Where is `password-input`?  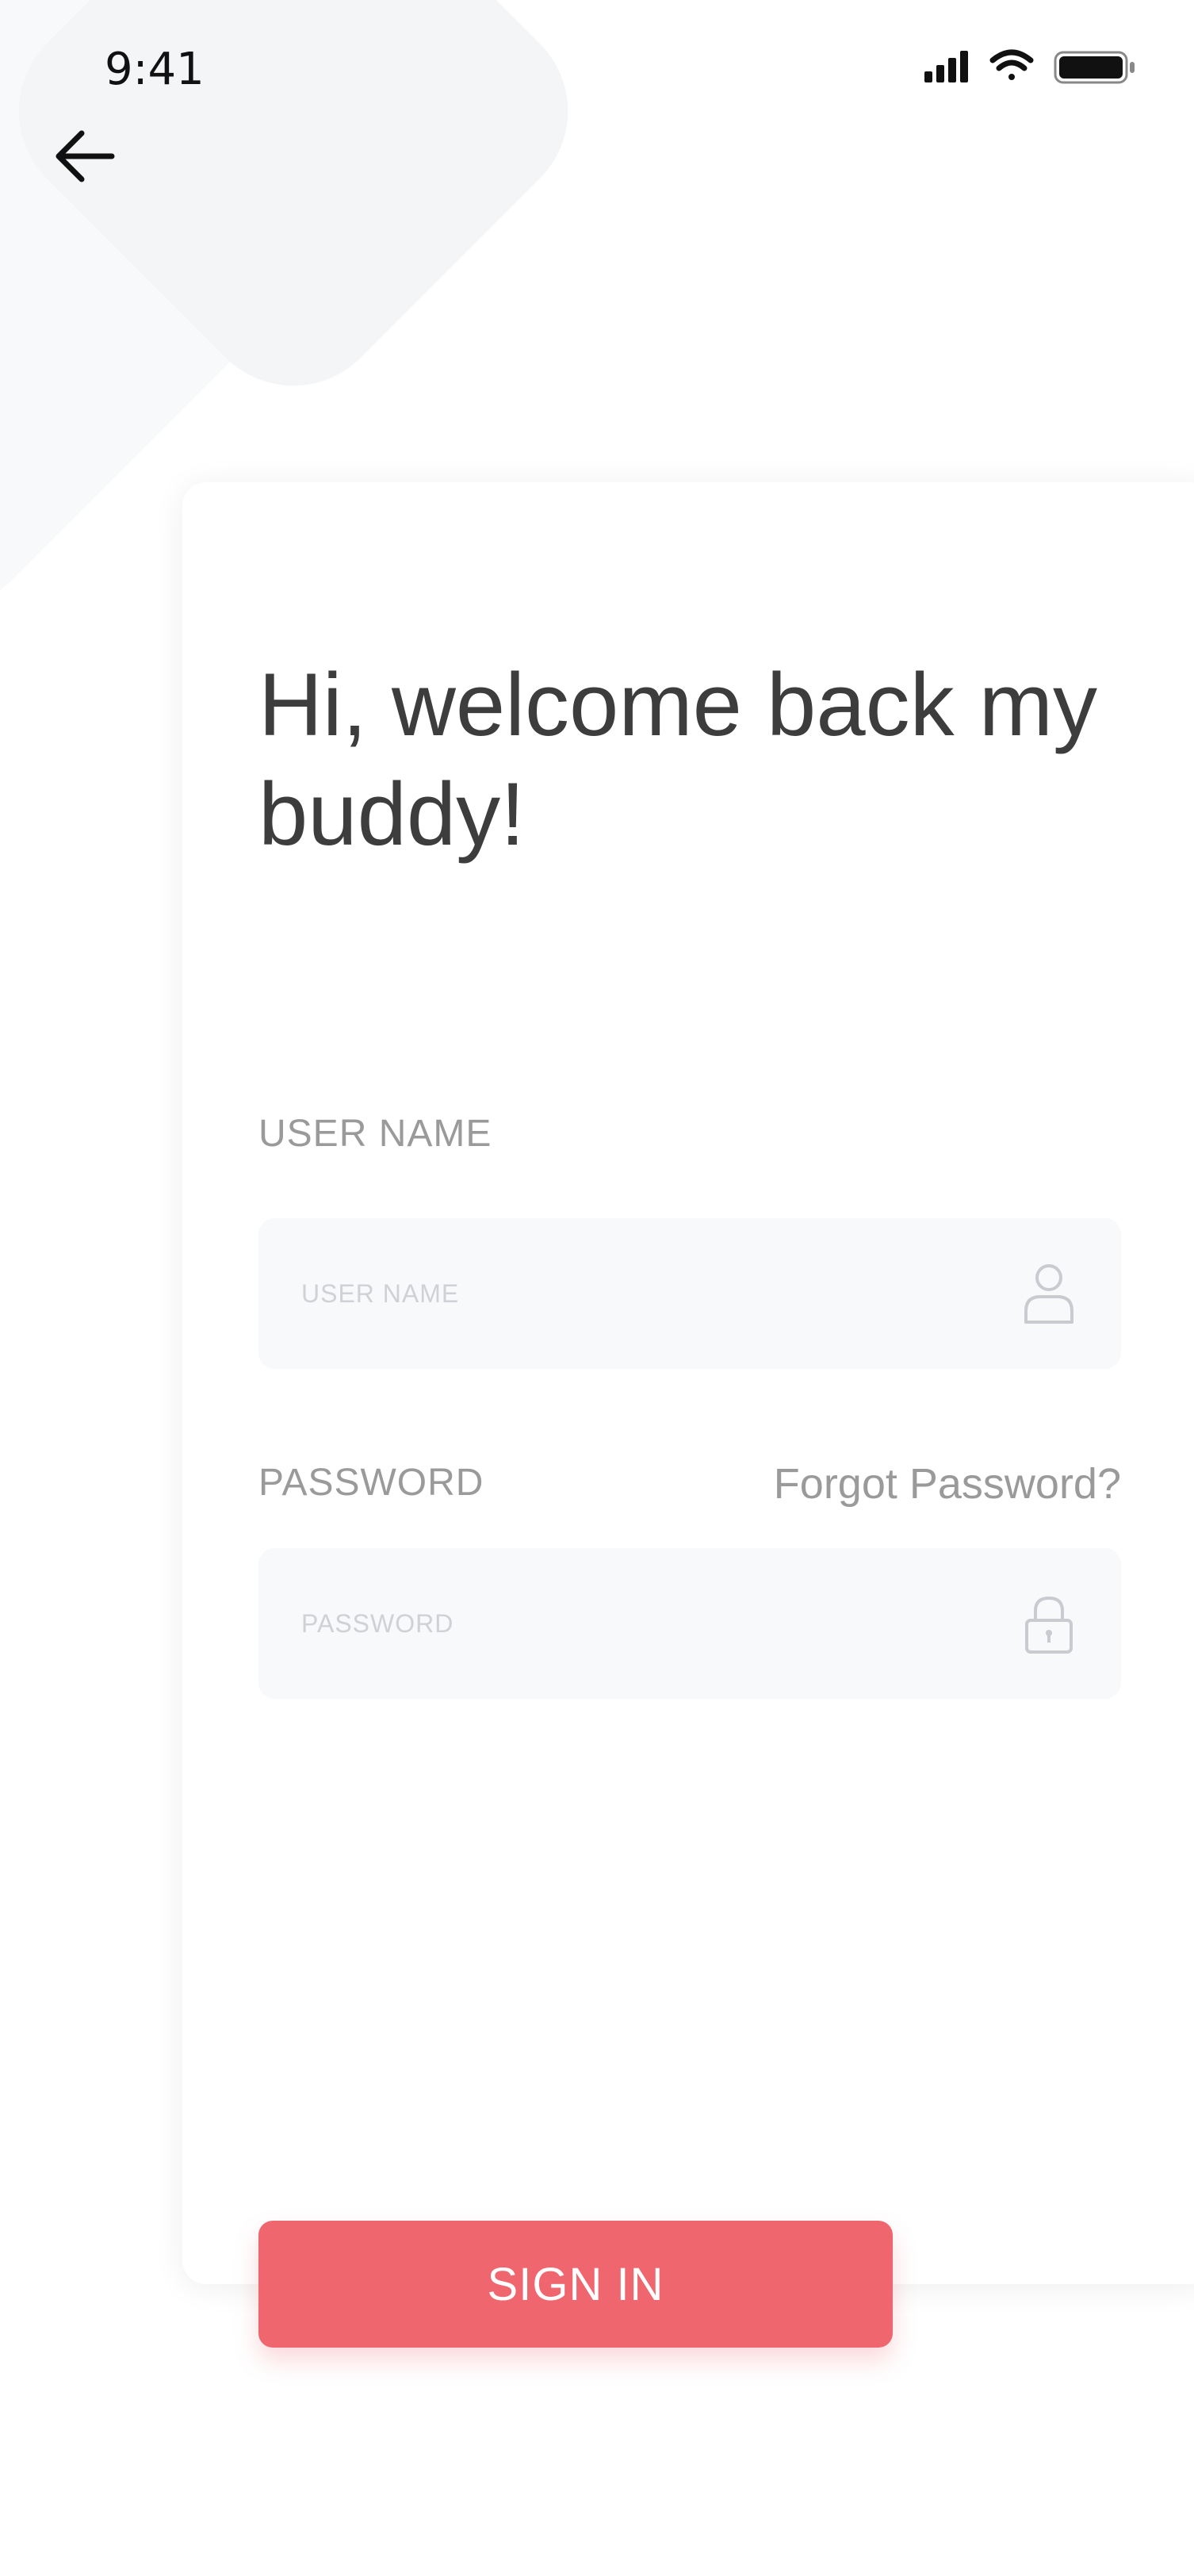 password-input is located at coordinates (658, 1623).